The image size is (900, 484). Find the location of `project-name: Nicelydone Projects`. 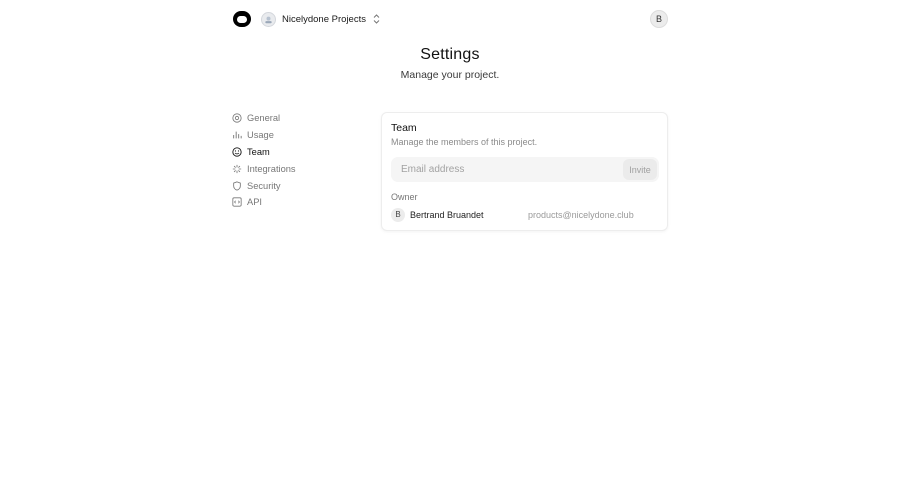

project-name: Nicelydone Projects is located at coordinates (324, 19).